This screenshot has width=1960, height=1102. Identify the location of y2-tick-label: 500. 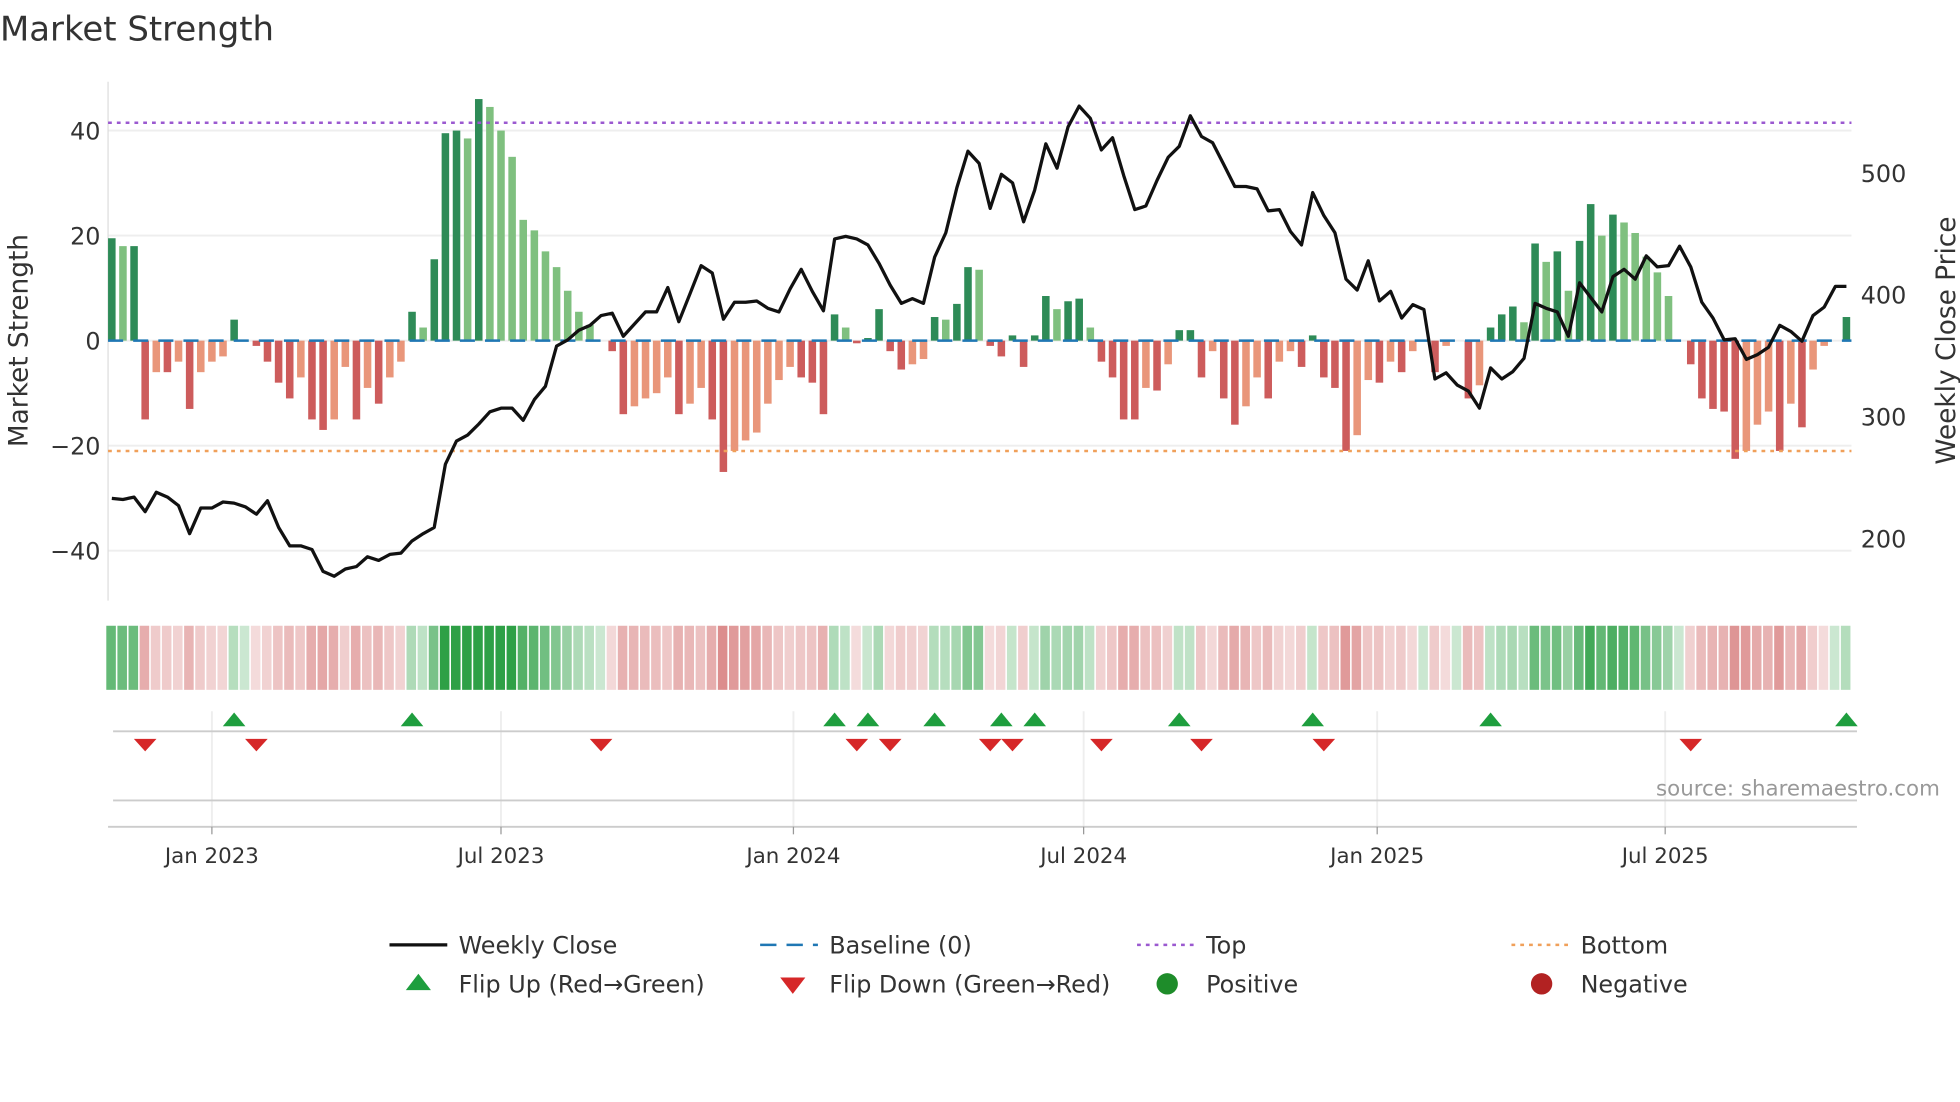
(1884, 174).